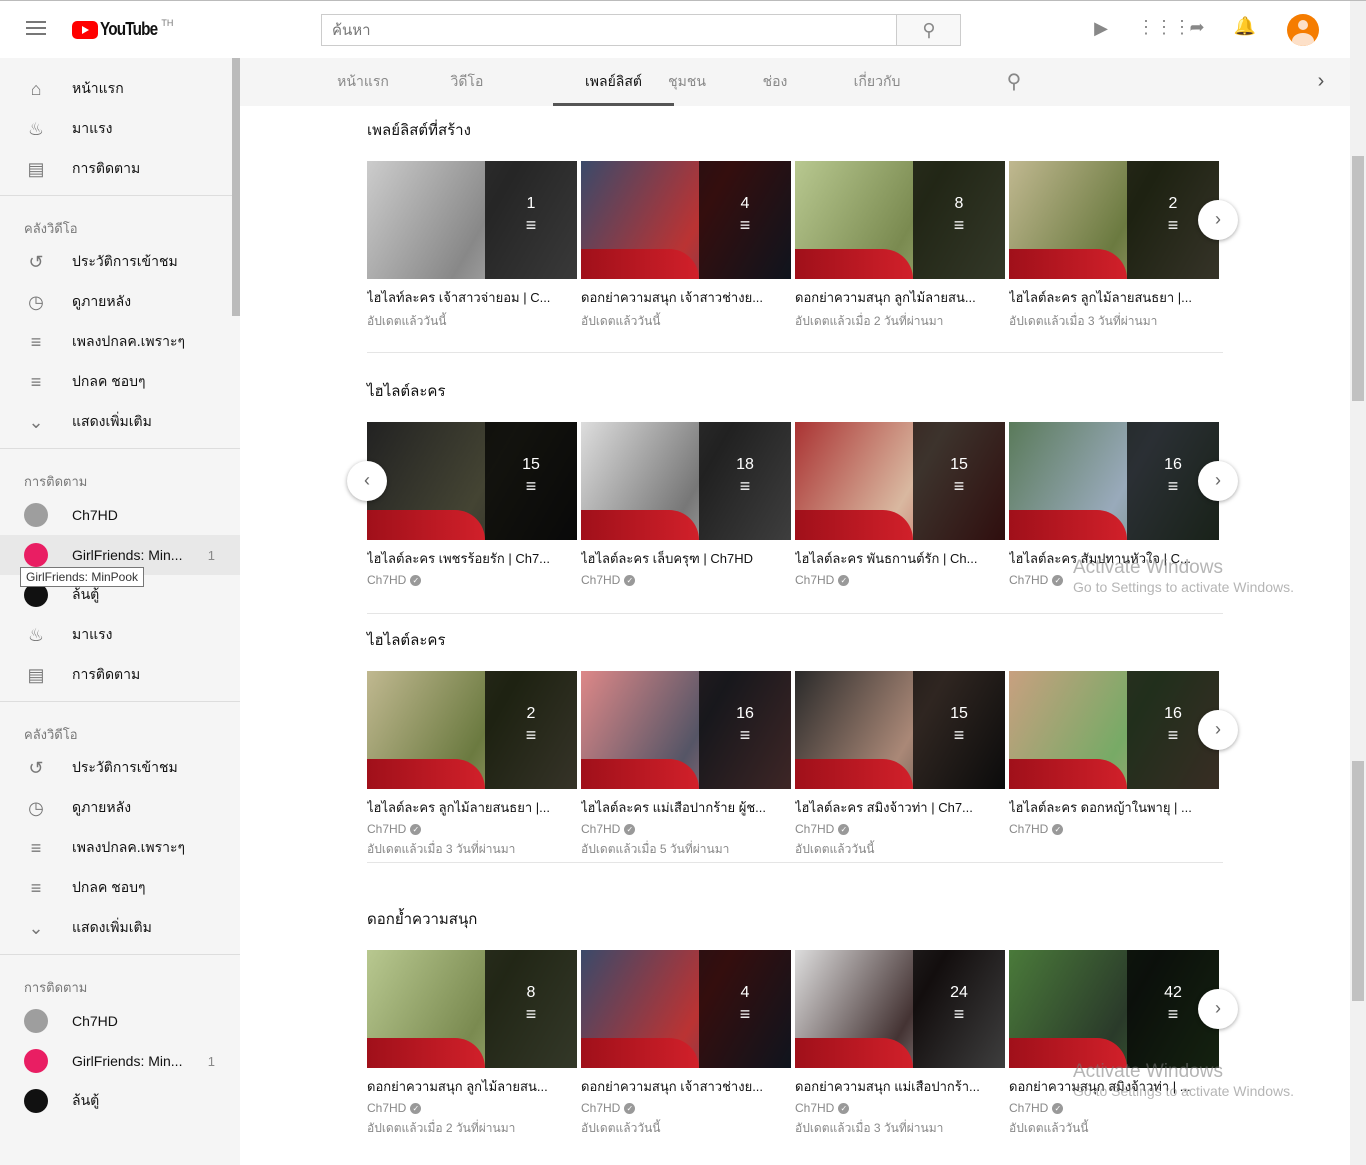 The height and width of the screenshot is (1165, 1366). What do you see at coordinates (472, 220) in the screenshot?
I see `playlist-thumbnail: 1 ≡` at bounding box center [472, 220].